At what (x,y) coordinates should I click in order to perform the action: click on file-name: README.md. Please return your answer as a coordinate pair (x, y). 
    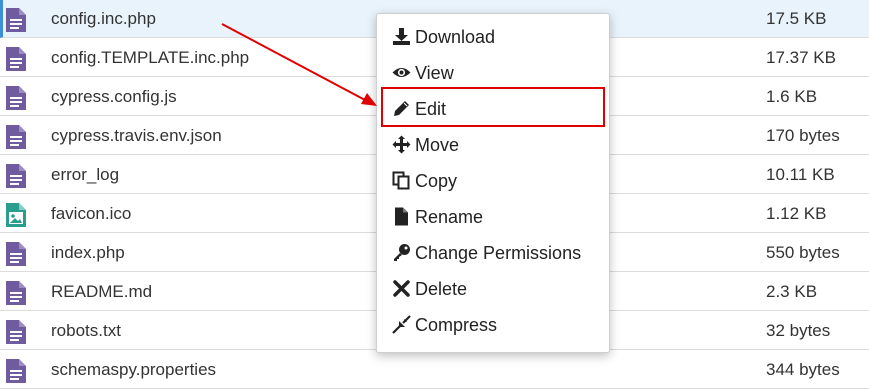
    Looking at the image, I should click on (101, 292).